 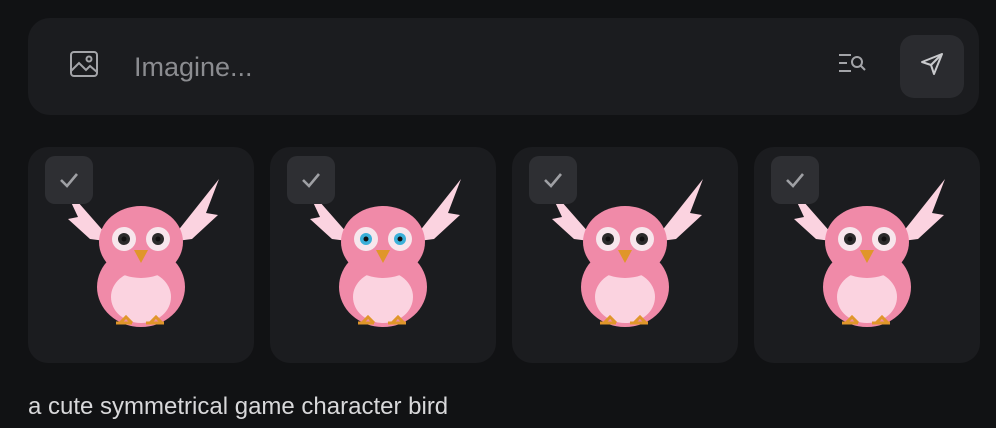 What do you see at coordinates (459, 67) in the screenshot?
I see `prompt-input` at bounding box center [459, 67].